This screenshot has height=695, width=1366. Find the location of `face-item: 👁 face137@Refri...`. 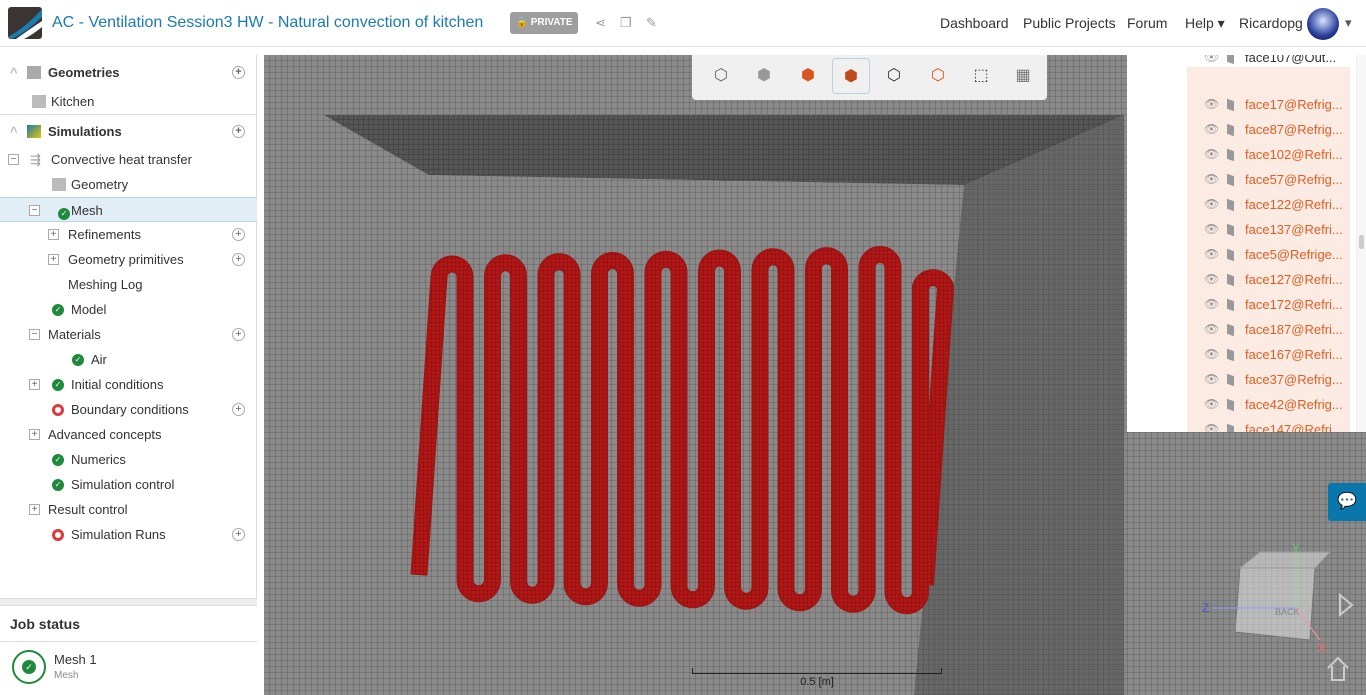

face-item: 👁 face137@Refri... is located at coordinates (1268, 229).